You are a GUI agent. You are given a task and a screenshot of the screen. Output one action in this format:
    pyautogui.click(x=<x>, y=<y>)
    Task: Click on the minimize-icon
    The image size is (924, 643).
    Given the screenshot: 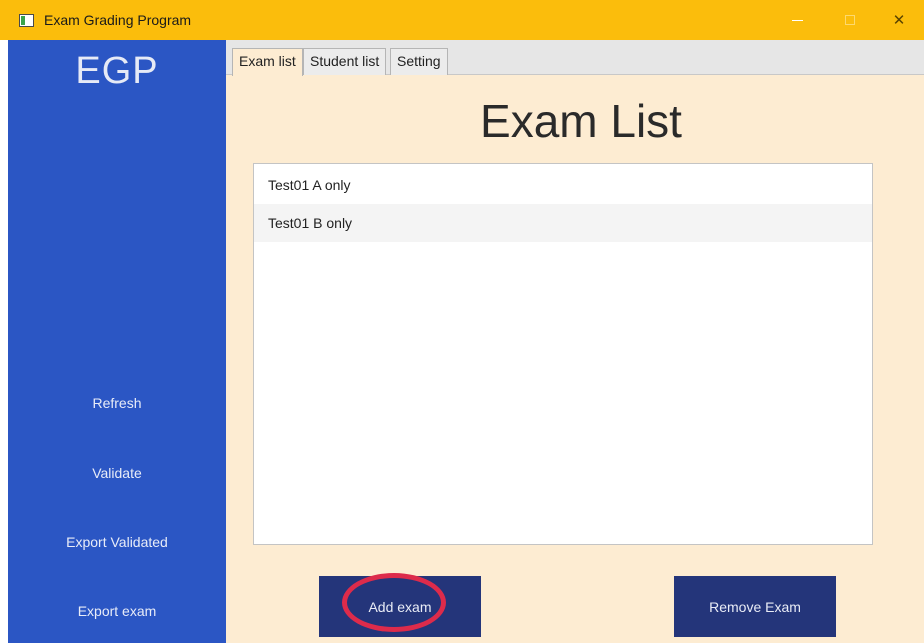 What is the action you would take?
    pyautogui.click(x=797, y=20)
    